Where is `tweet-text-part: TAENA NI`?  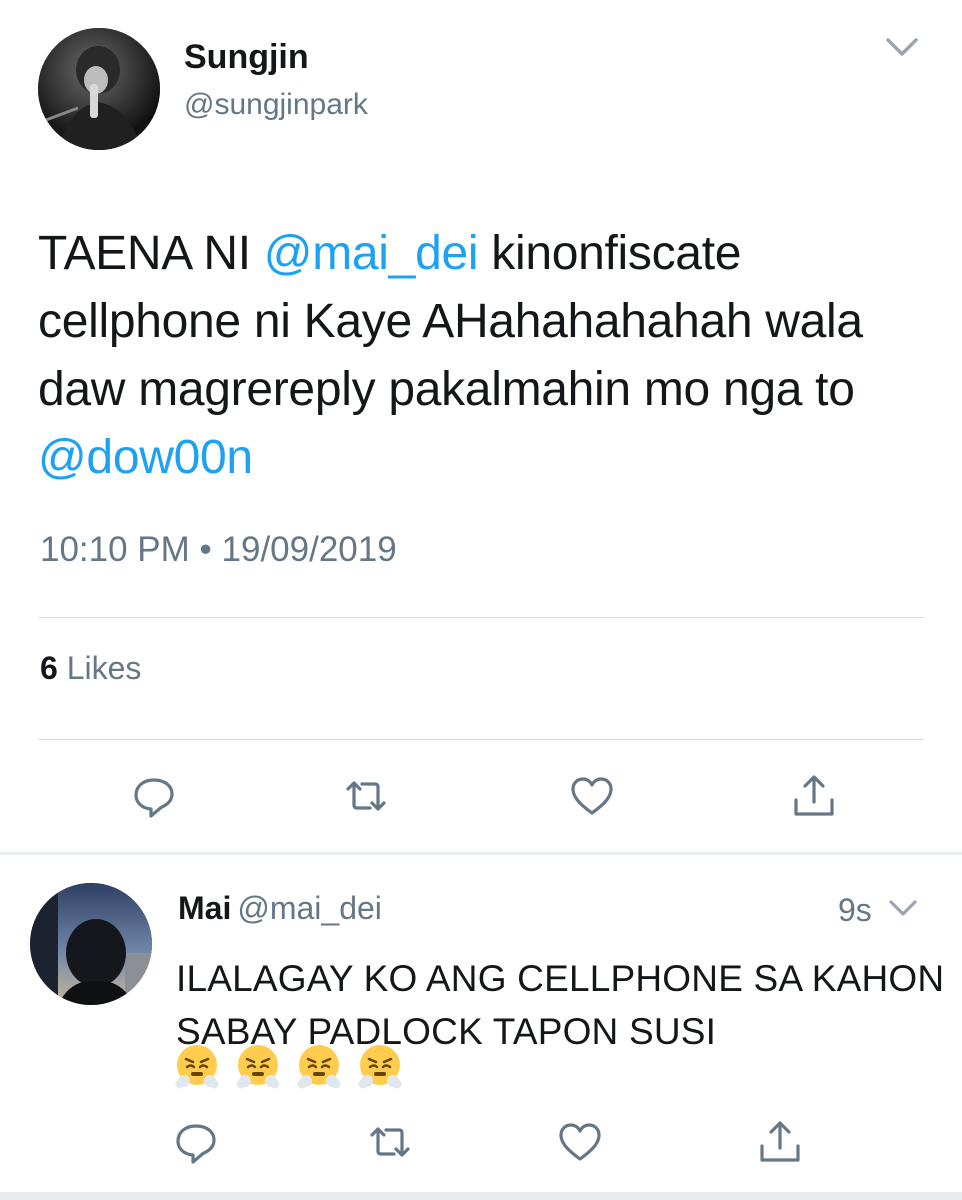
tweet-text-part: TAENA NI is located at coordinates (151, 253).